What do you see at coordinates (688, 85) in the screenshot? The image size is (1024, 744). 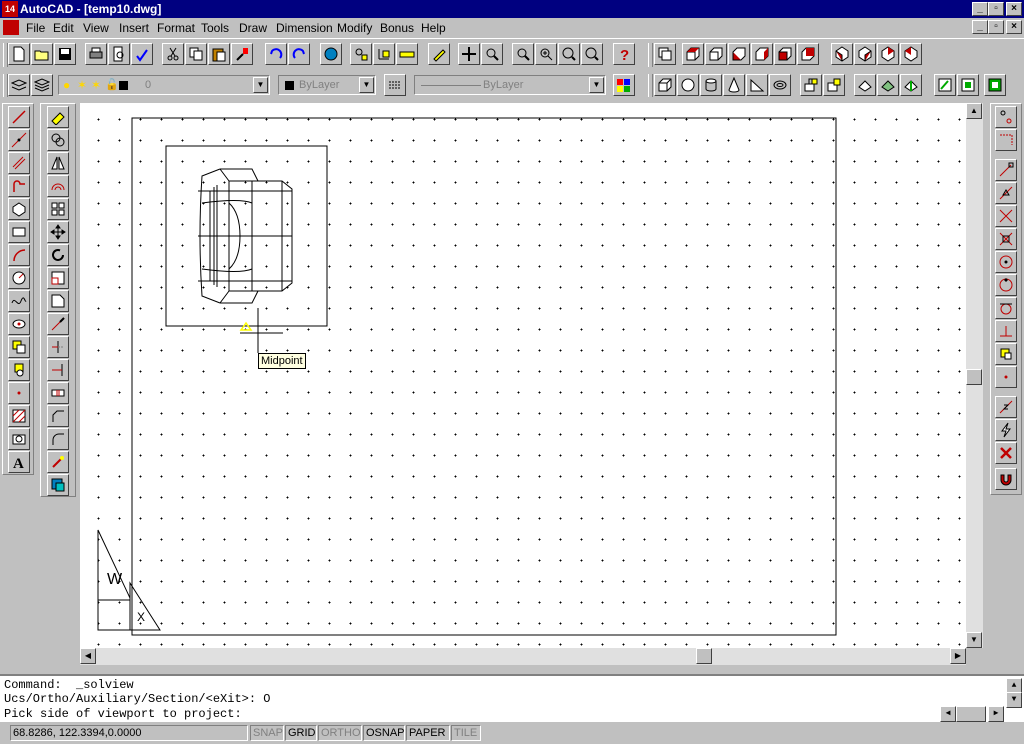 I see `sphere-button` at bounding box center [688, 85].